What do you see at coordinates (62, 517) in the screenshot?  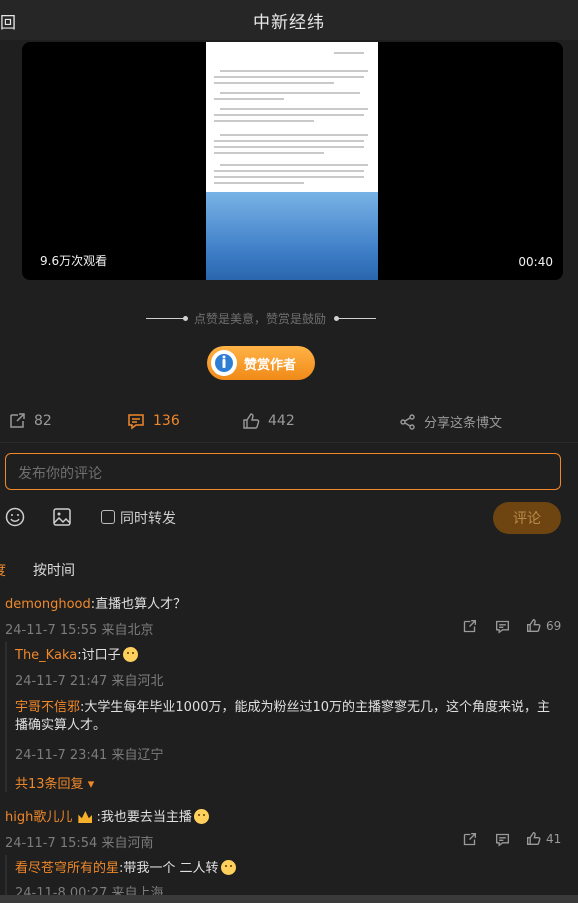 I see `image-icon` at bounding box center [62, 517].